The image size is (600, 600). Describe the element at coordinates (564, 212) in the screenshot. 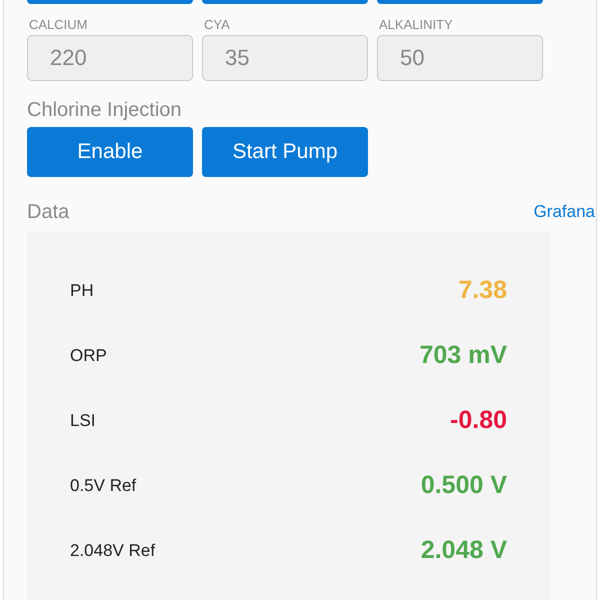

I see `grafana-link: Grafana` at that location.